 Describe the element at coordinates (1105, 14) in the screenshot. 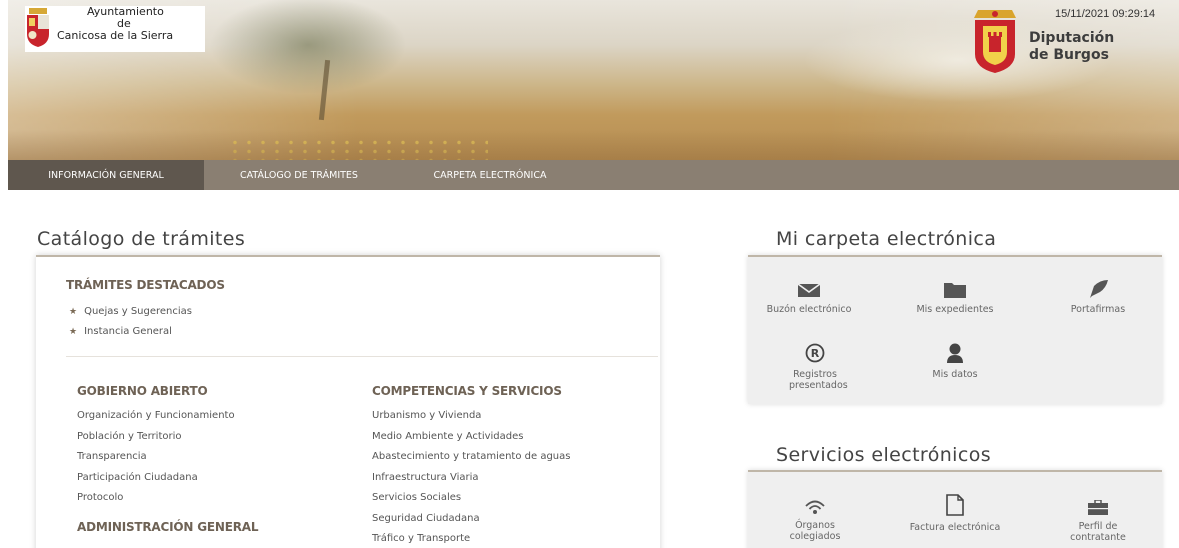

I see `current-datetime: 15/11/2021 09:29:14` at that location.